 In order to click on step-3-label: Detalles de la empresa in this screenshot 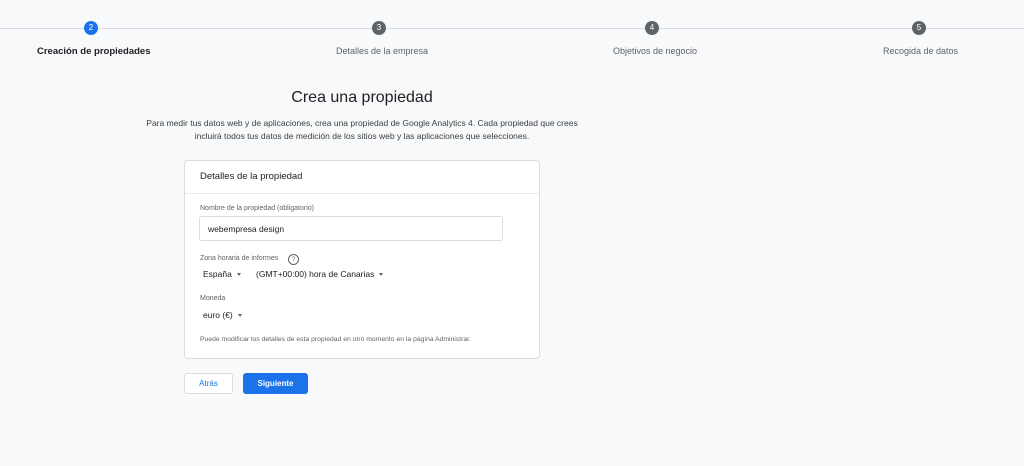, I will do `click(382, 51)`.